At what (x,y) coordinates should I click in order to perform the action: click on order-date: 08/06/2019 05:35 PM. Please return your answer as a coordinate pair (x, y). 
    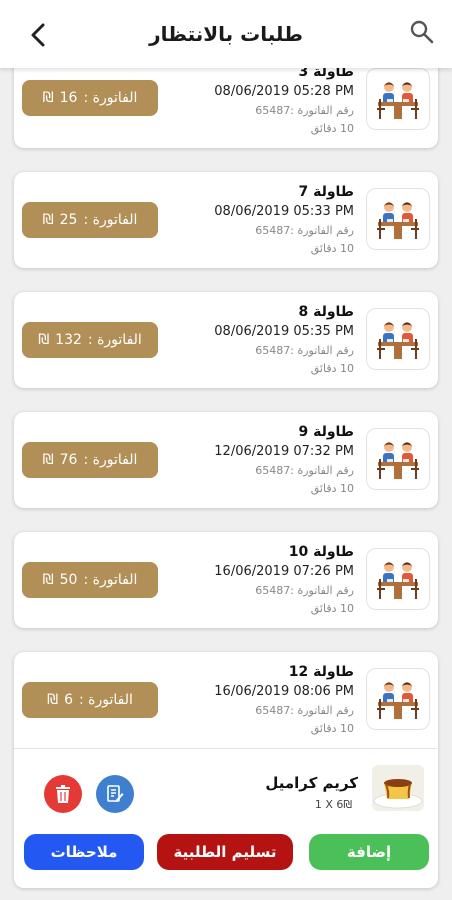
    Looking at the image, I should click on (284, 331).